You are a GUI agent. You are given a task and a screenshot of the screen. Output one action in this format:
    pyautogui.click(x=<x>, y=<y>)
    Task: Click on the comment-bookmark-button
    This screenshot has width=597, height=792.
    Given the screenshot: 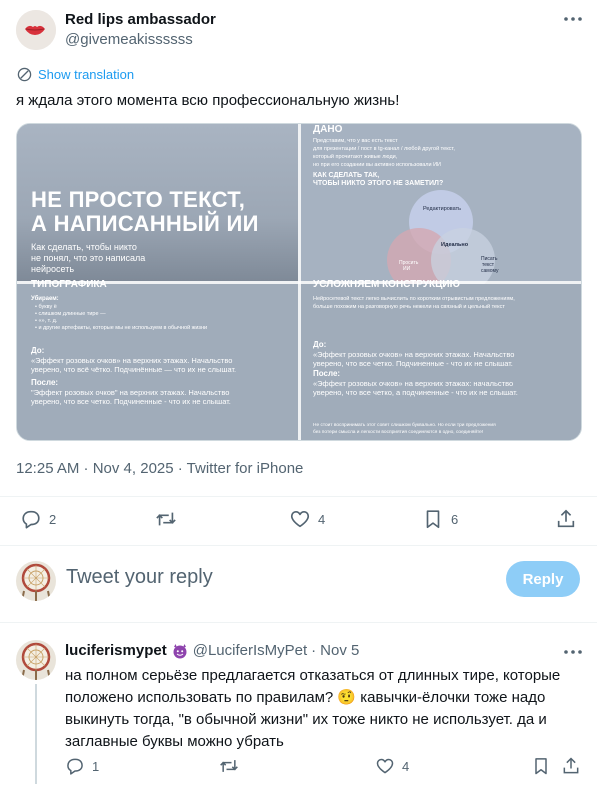 What is the action you would take?
    pyautogui.click(x=541, y=766)
    